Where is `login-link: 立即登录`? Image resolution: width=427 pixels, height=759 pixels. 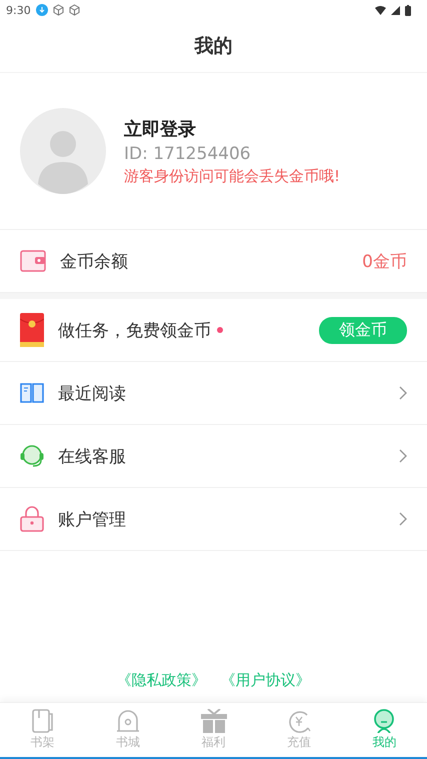 login-link: 立即登录 is located at coordinates (232, 128).